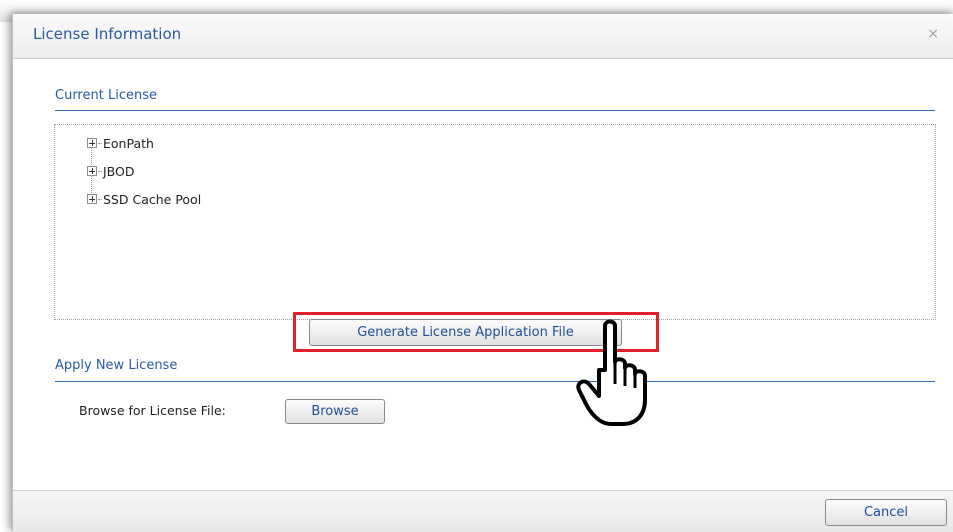 The width and height of the screenshot is (953, 532). I want to click on dialog-title: License Information, so click(107, 34).